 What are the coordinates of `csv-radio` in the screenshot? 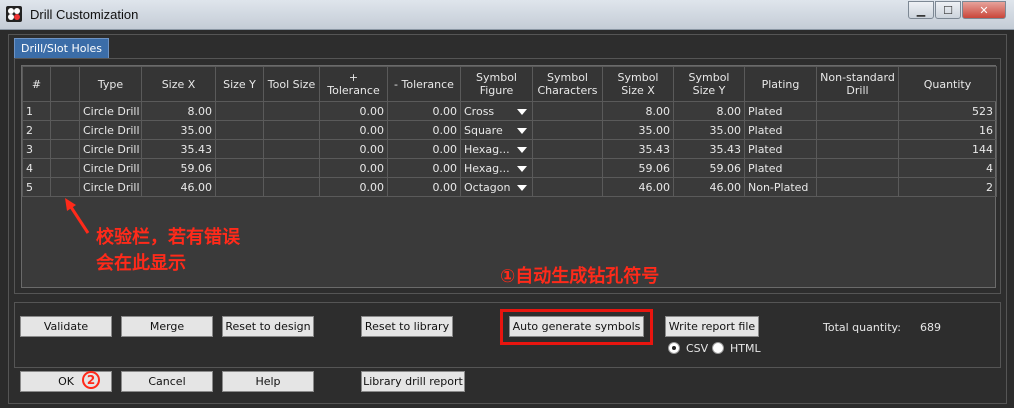 It's located at (674, 348).